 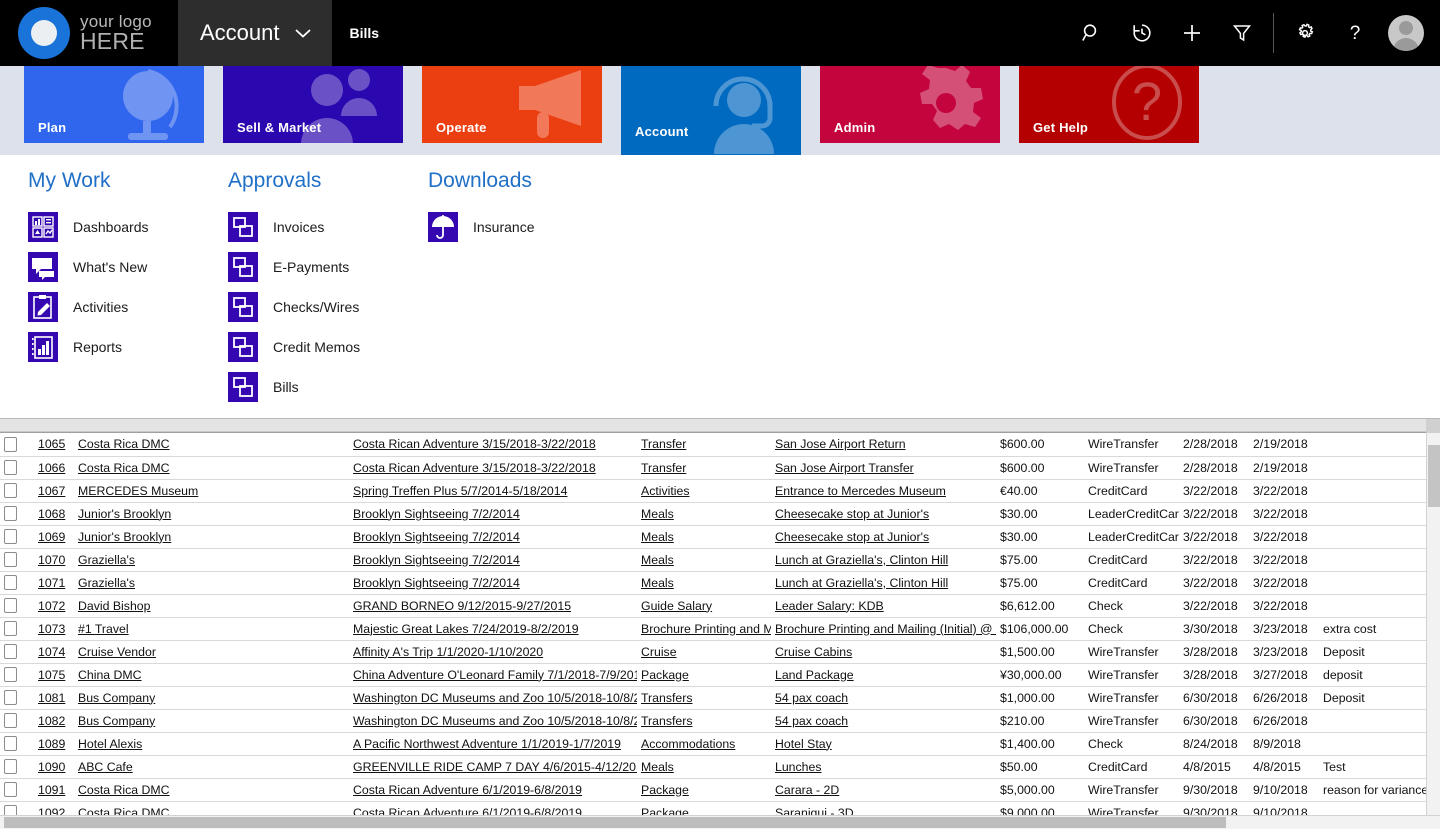 What do you see at coordinates (54, 560) in the screenshot?
I see `cell-id: 1070` at bounding box center [54, 560].